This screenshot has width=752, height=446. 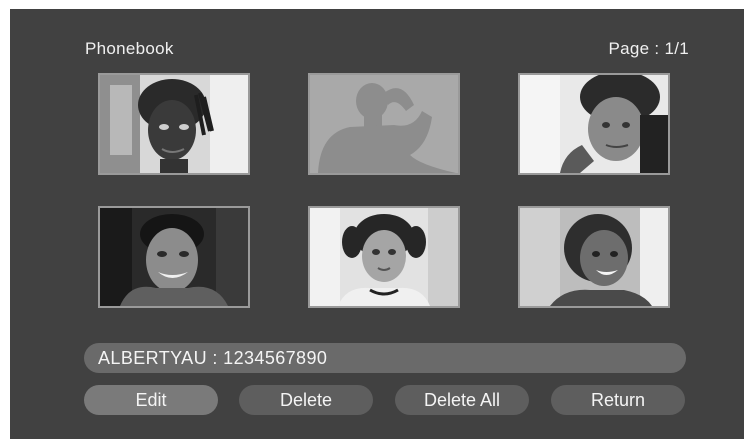 What do you see at coordinates (648, 48) in the screenshot?
I see `page-indicator: Page : 1/1` at bounding box center [648, 48].